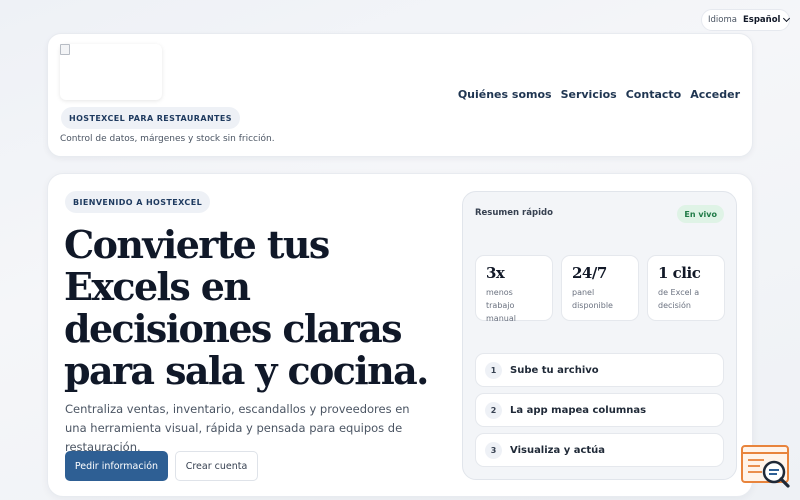 The width and height of the screenshot is (800, 500). Describe the element at coordinates (495, 273) in the screenshot. I see `stat-value: 3x` at that location.